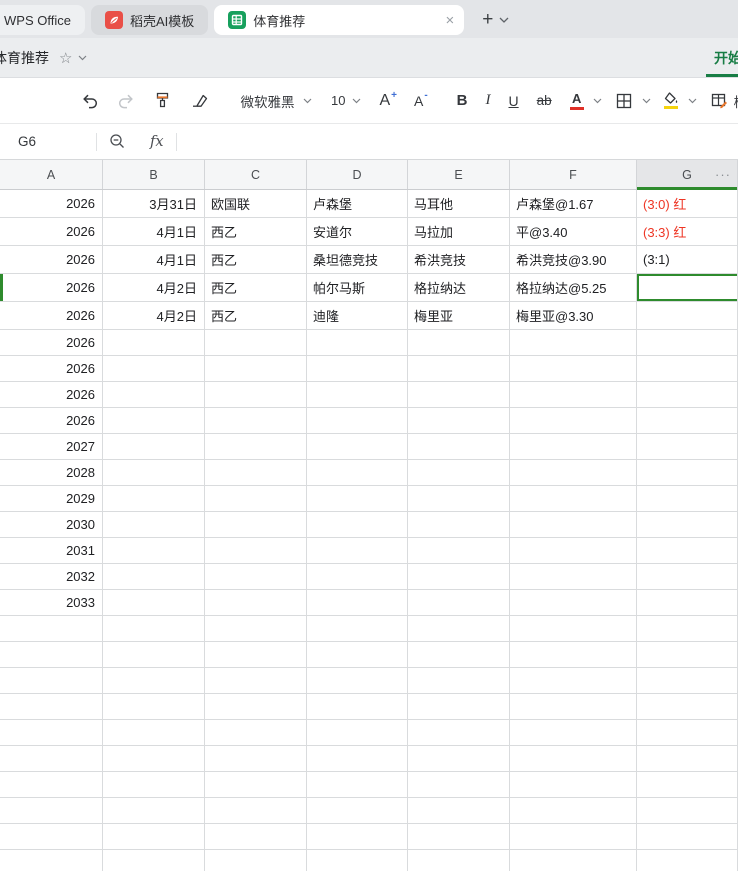 This screenshot has height=871, width=738. What do you see at coordinates (154, 602) in the screenshot?
I see `cell-B18` at bounding box center [154, 602].